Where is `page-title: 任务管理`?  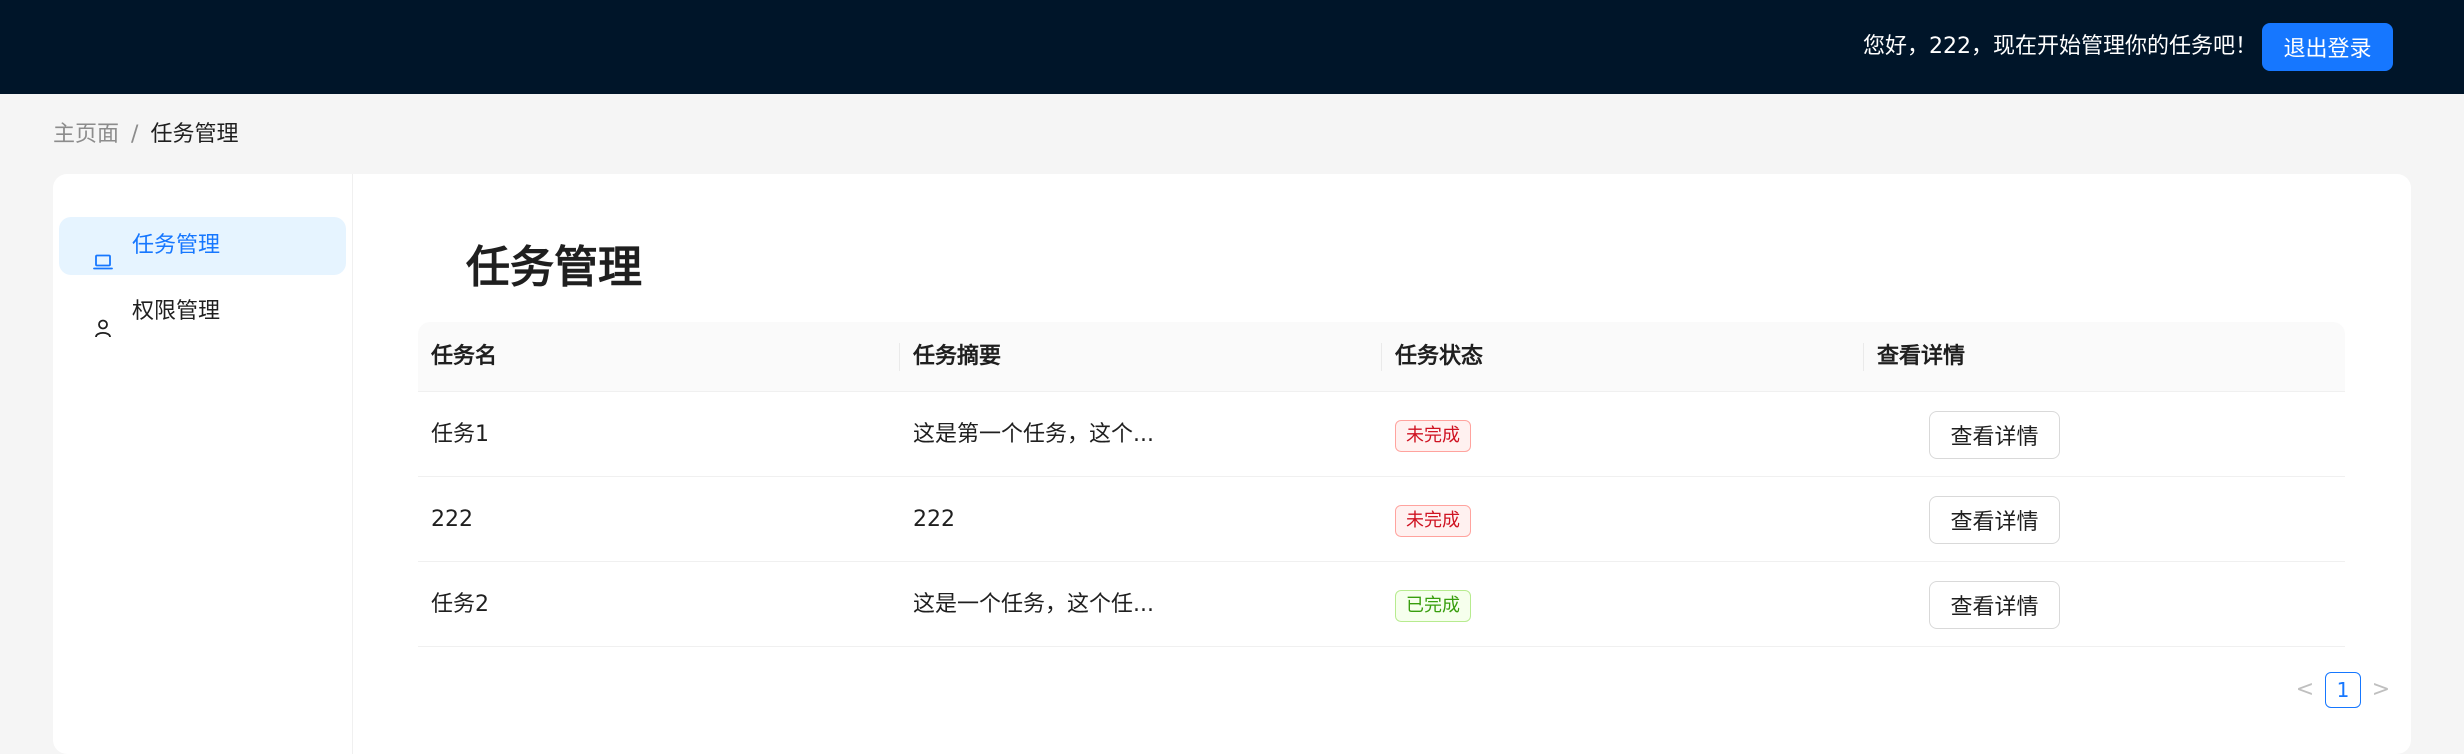
page-title: 任务管理 is located at coordinates (554, 267).